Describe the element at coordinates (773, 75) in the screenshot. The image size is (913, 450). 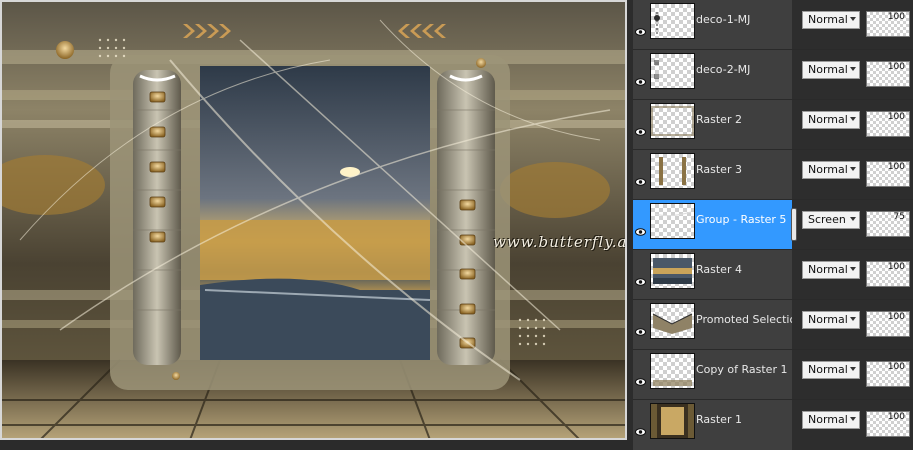
I see `layer-row-deco-2-mj: deco-2-MJ Normal 100` at that location.